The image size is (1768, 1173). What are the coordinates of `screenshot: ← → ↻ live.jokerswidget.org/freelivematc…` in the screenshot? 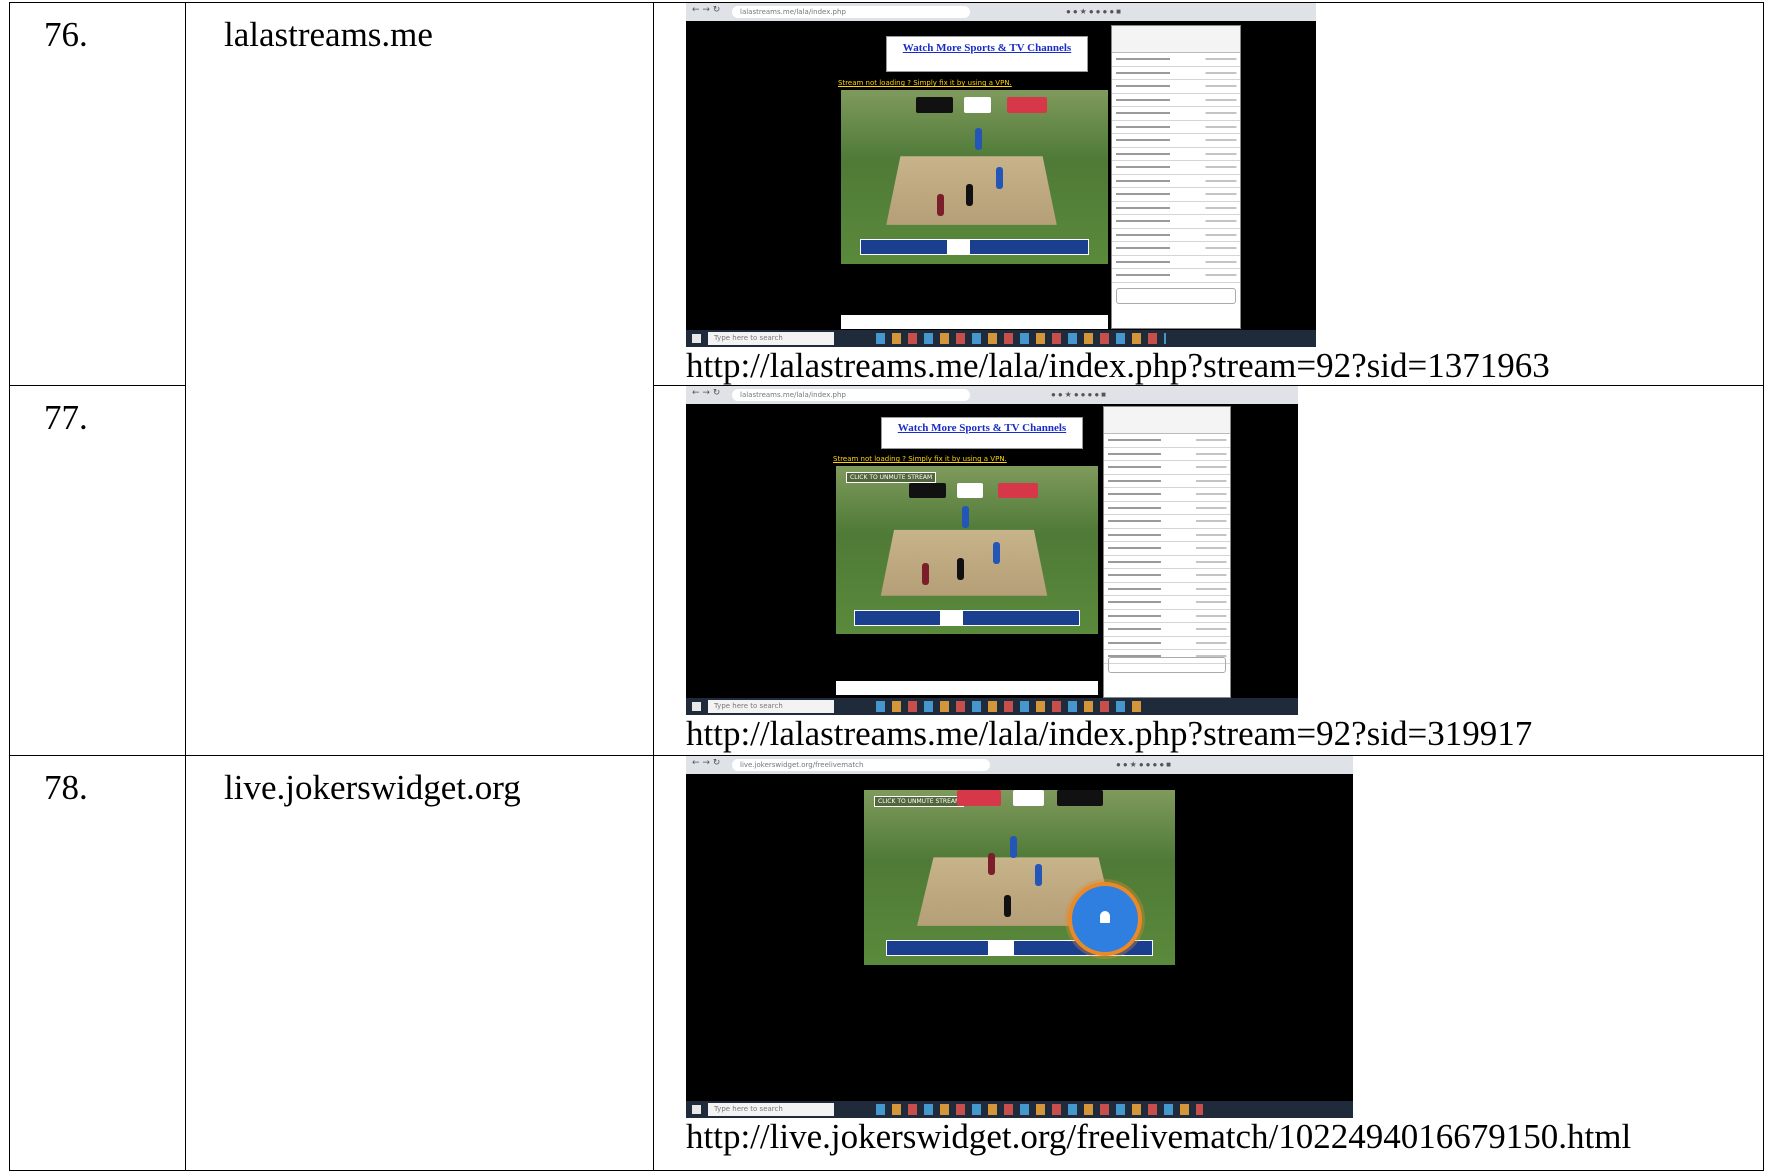 It's located at (1019, 937).